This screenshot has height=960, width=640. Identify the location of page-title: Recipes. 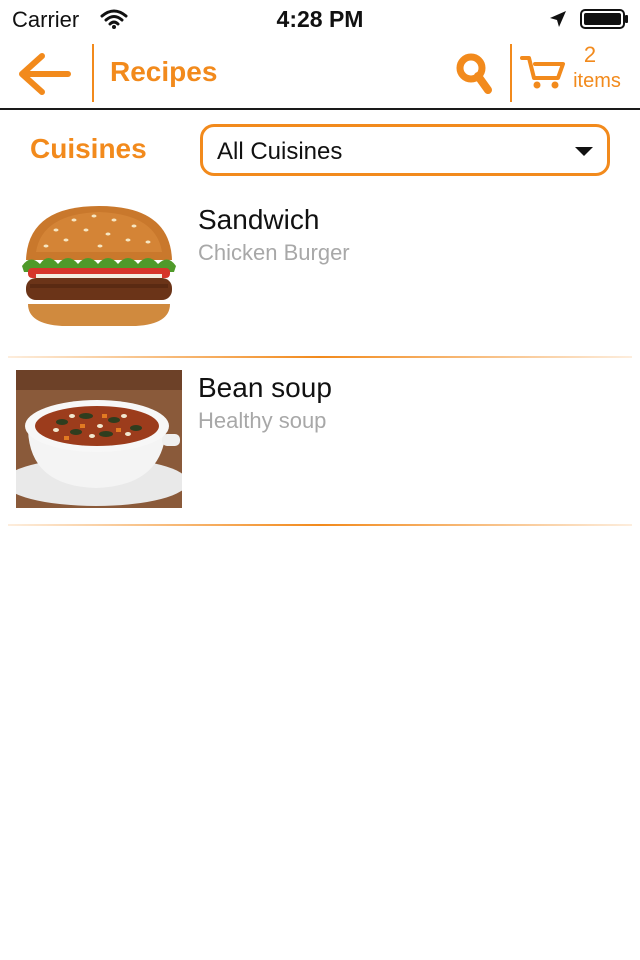
(164, 71).